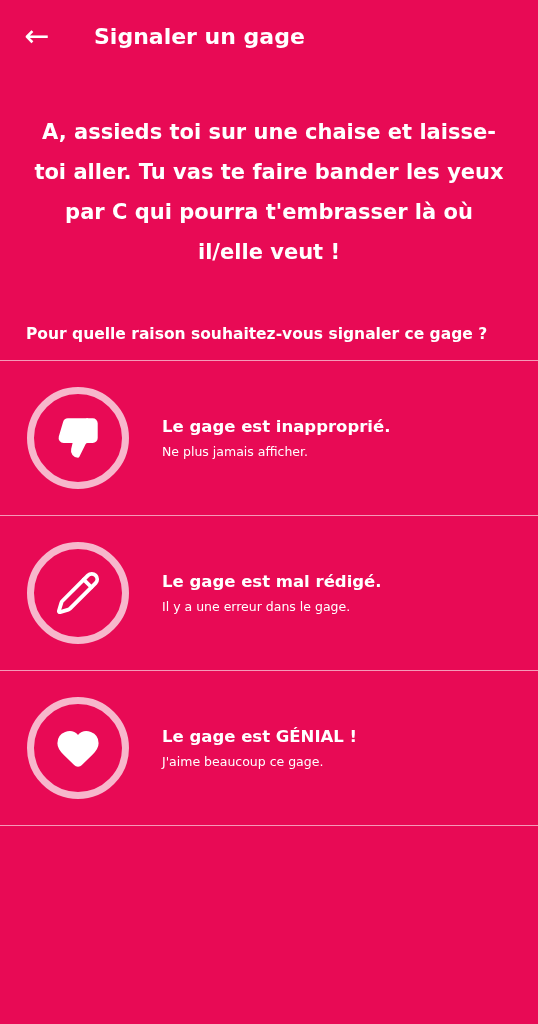 This screenshot has width=538, height=1024. What do you see at coordinates (78, 438) in the screenshot?
I see `thumbs-down-icon` at bounding box center [78, 438].